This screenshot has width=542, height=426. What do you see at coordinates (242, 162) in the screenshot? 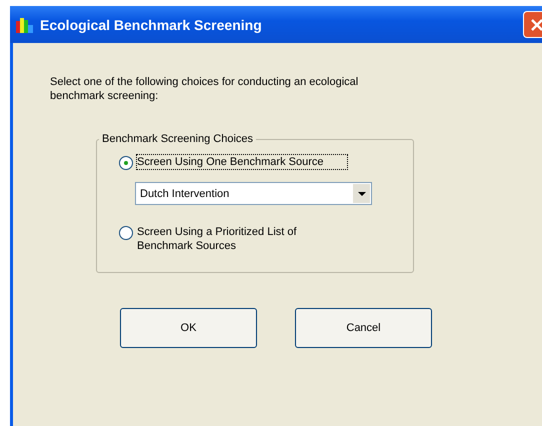
I see `radio-label: Screen Using One Benchmark Source` at bounding box center [242, 162].